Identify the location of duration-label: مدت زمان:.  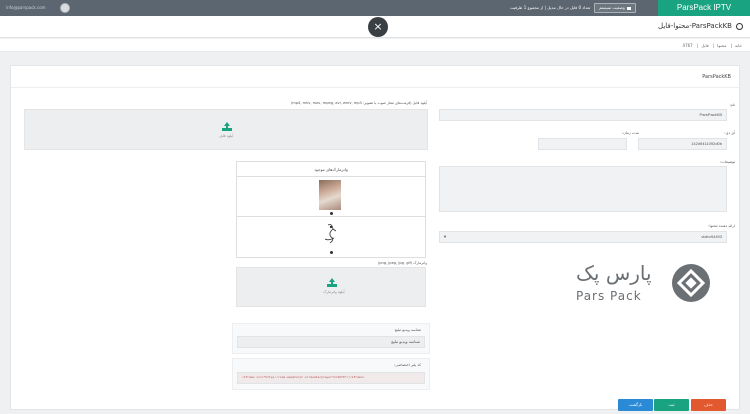
(630, 133).